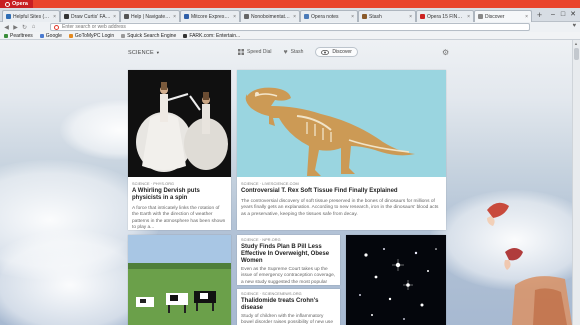 Image resolution: width=580 pixels, height=325 pixels. Describe the element at coordinates (153, 184) in the screenshot. I see `article-source: SCIENCE · PHYS.ORG` at that location.